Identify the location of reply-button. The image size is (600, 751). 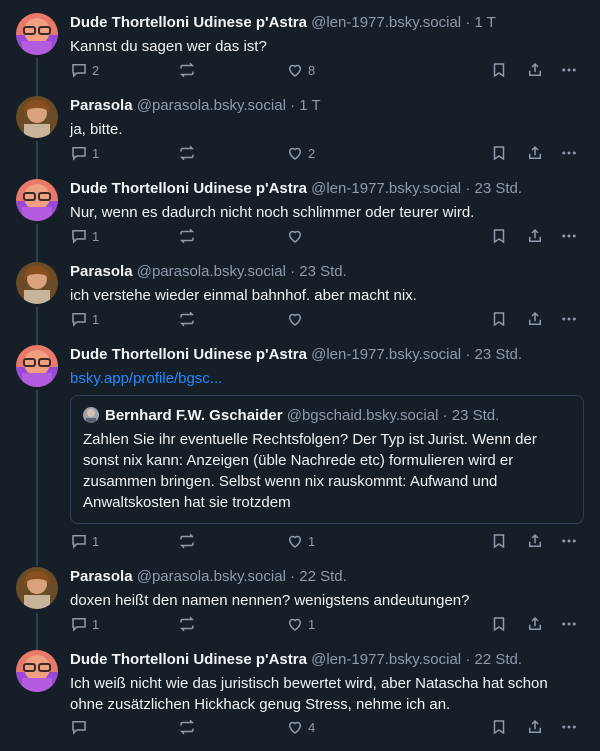
(79, 727).